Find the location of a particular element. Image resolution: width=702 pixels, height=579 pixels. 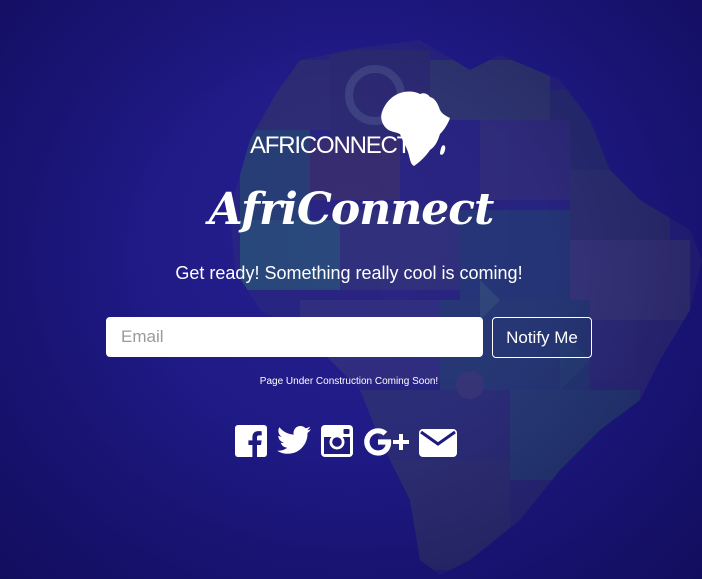

instagram-icon is located at coordinates (337, 442).